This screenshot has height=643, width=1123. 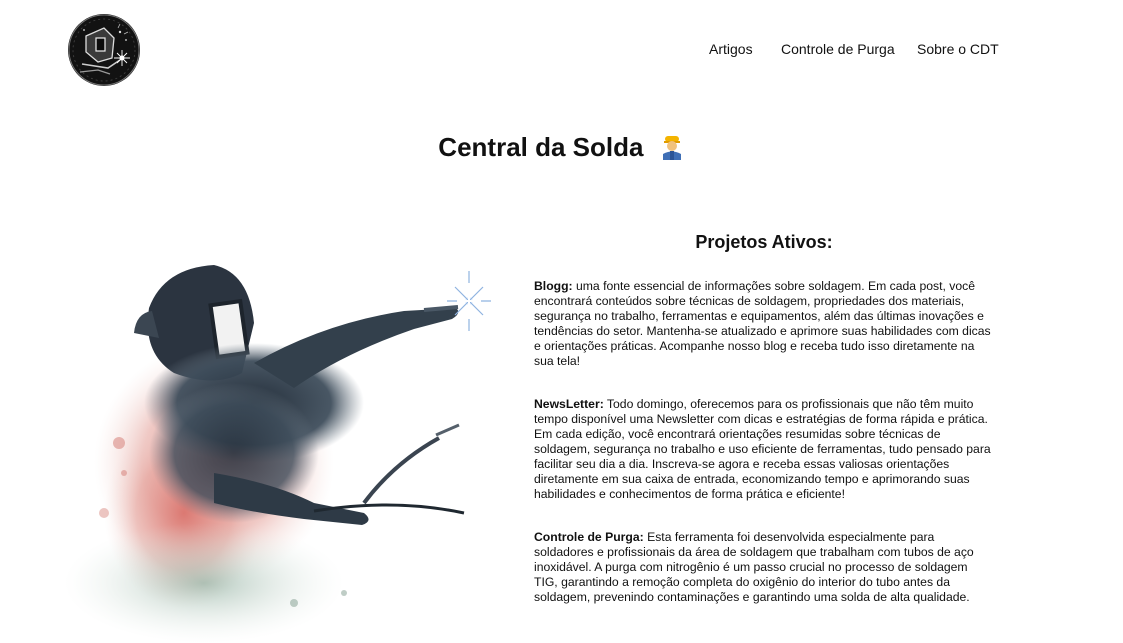 What do you see at coordinates (553, 286) in the screenshot?
I see `project-item-name: Blogg:` at bounding box center [553, 286].